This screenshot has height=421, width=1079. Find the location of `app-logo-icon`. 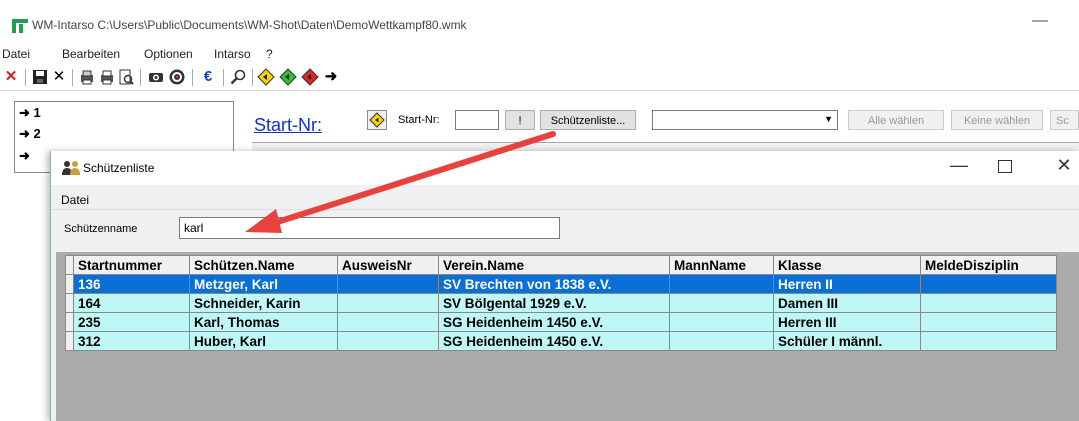

app-logo-icon is located at coordinates (20, 26).